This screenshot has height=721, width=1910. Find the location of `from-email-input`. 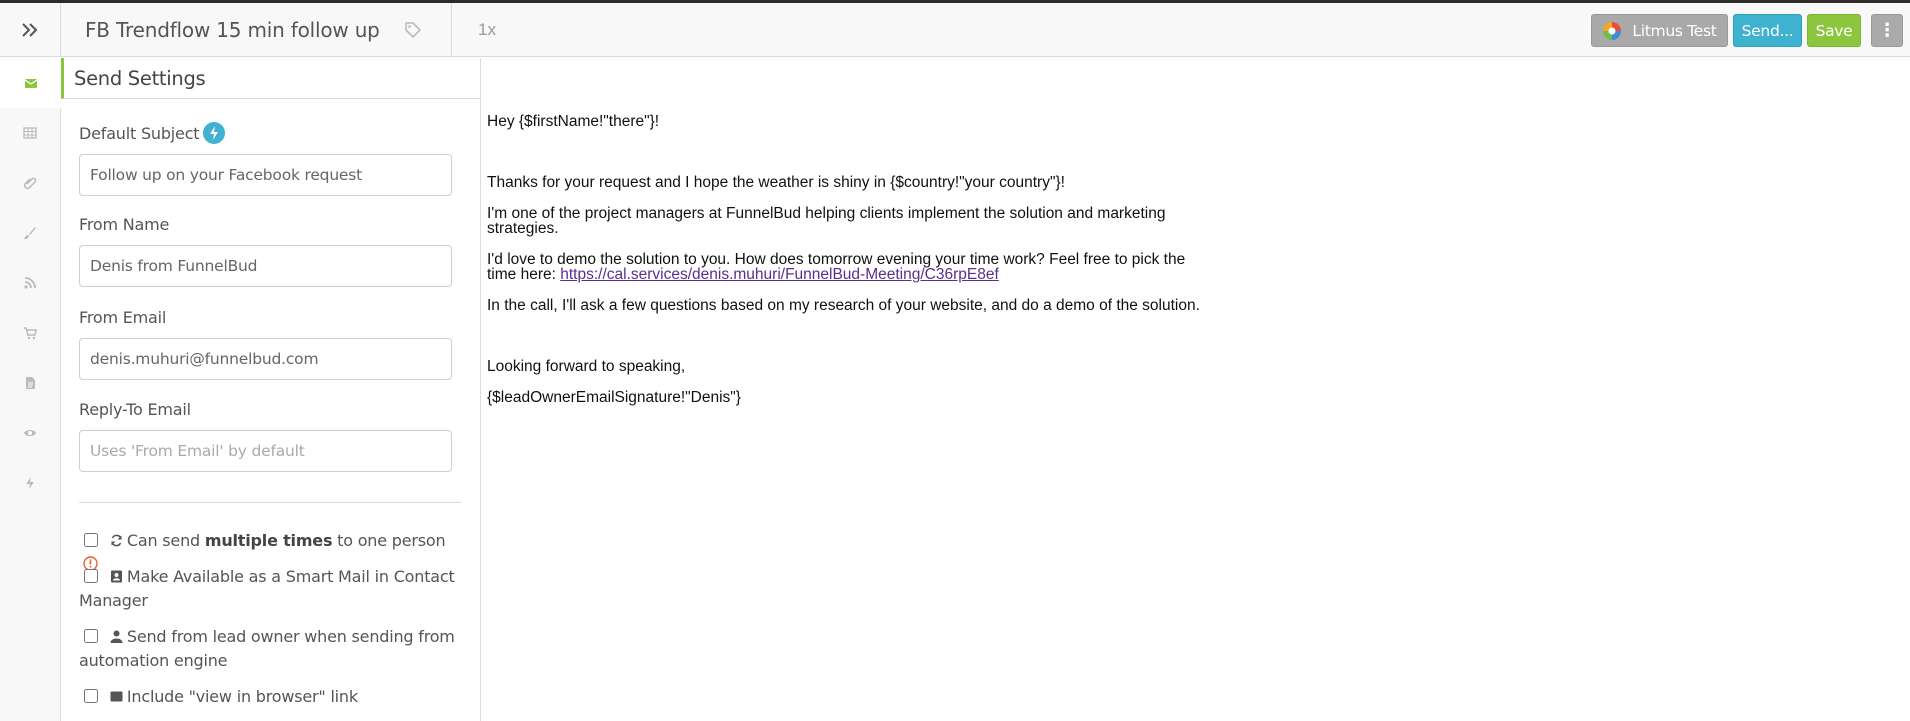

from-email-input is located at coordinates (265, 359).